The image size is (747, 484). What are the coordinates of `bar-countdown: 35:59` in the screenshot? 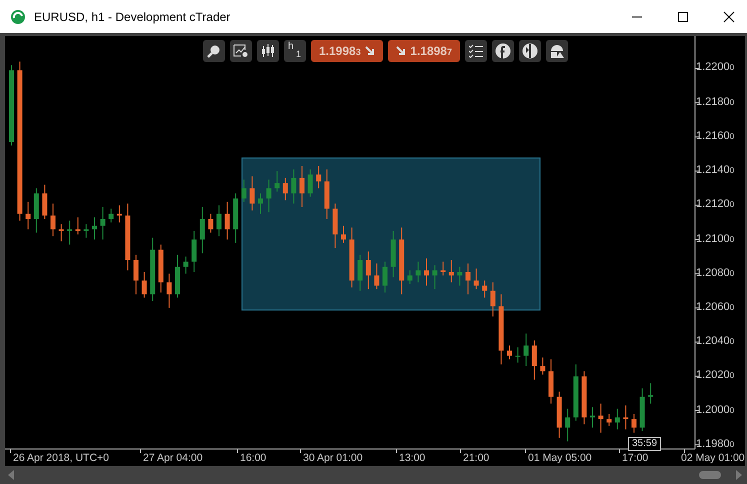 It's located at (645, 444).